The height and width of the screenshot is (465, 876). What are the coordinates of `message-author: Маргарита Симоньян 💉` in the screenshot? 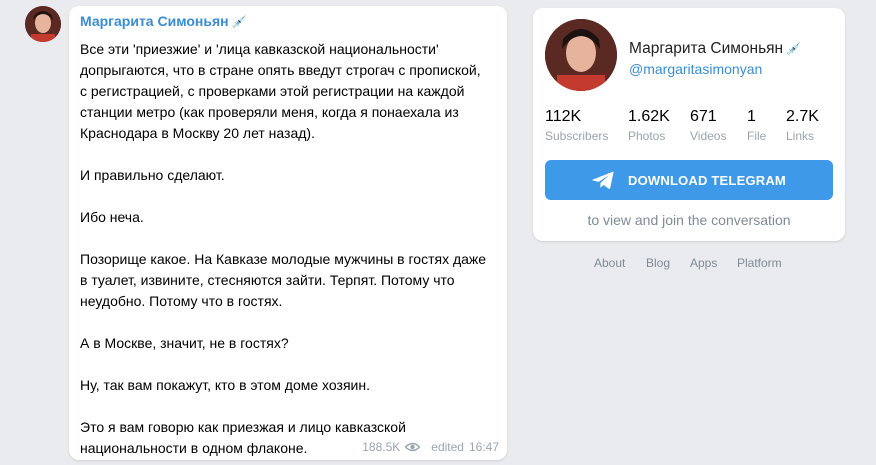 It's located at (163, 21).